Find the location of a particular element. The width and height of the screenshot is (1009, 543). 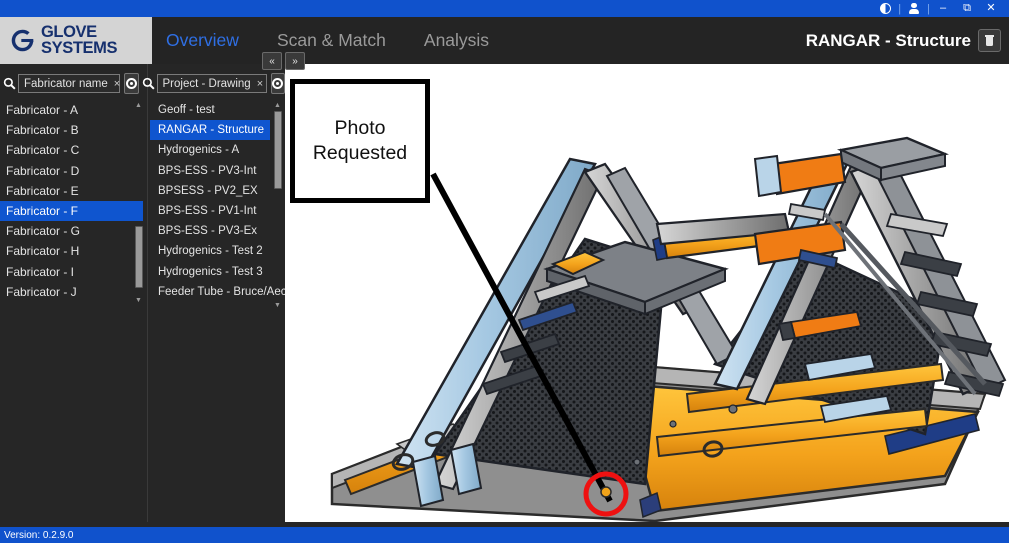

trash-icon is located at coordinates (989, 40).